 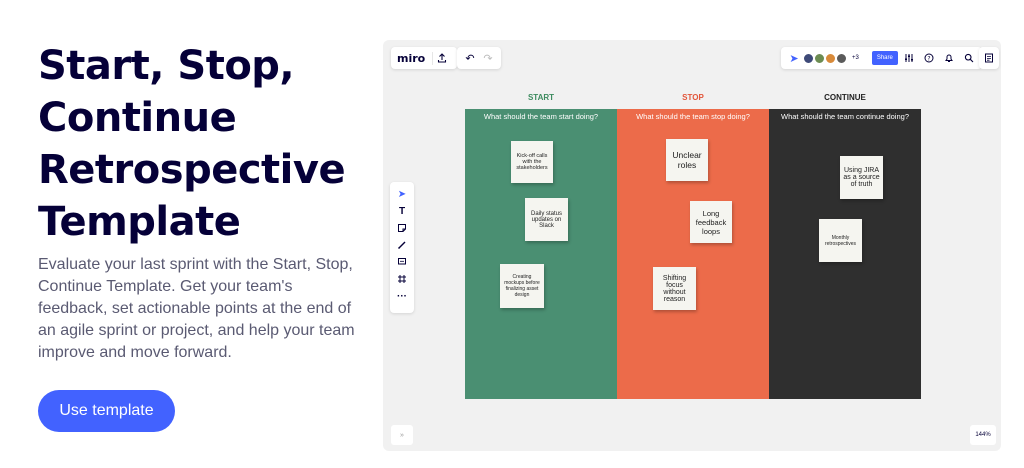 I want to click on creation-toolbar: ➤ T ···, so click(x=402, y=247).